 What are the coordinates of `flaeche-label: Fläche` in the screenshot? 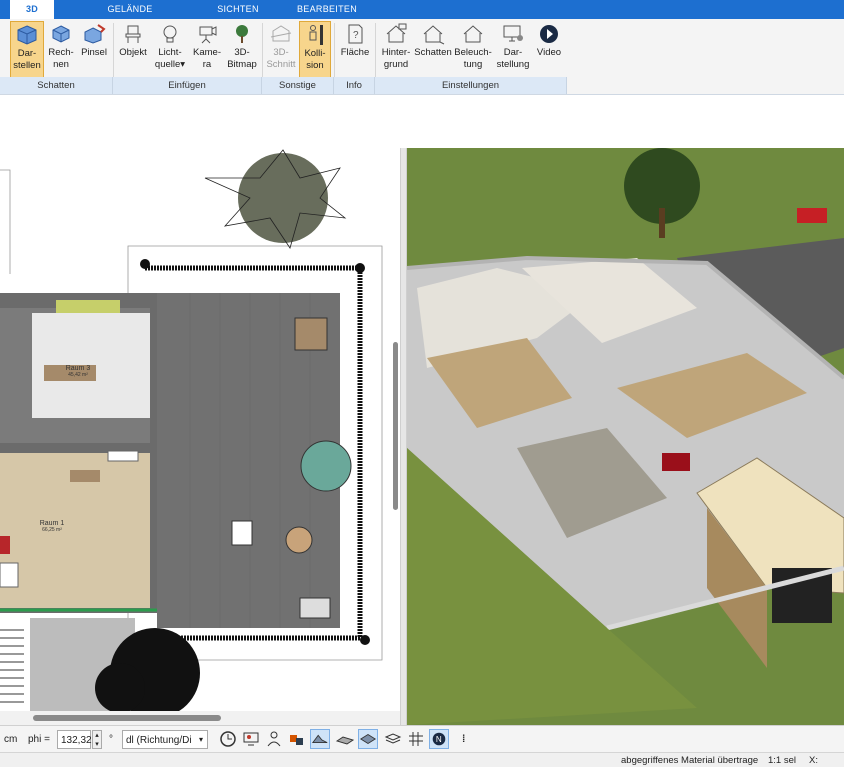 It's located at (355, 52).